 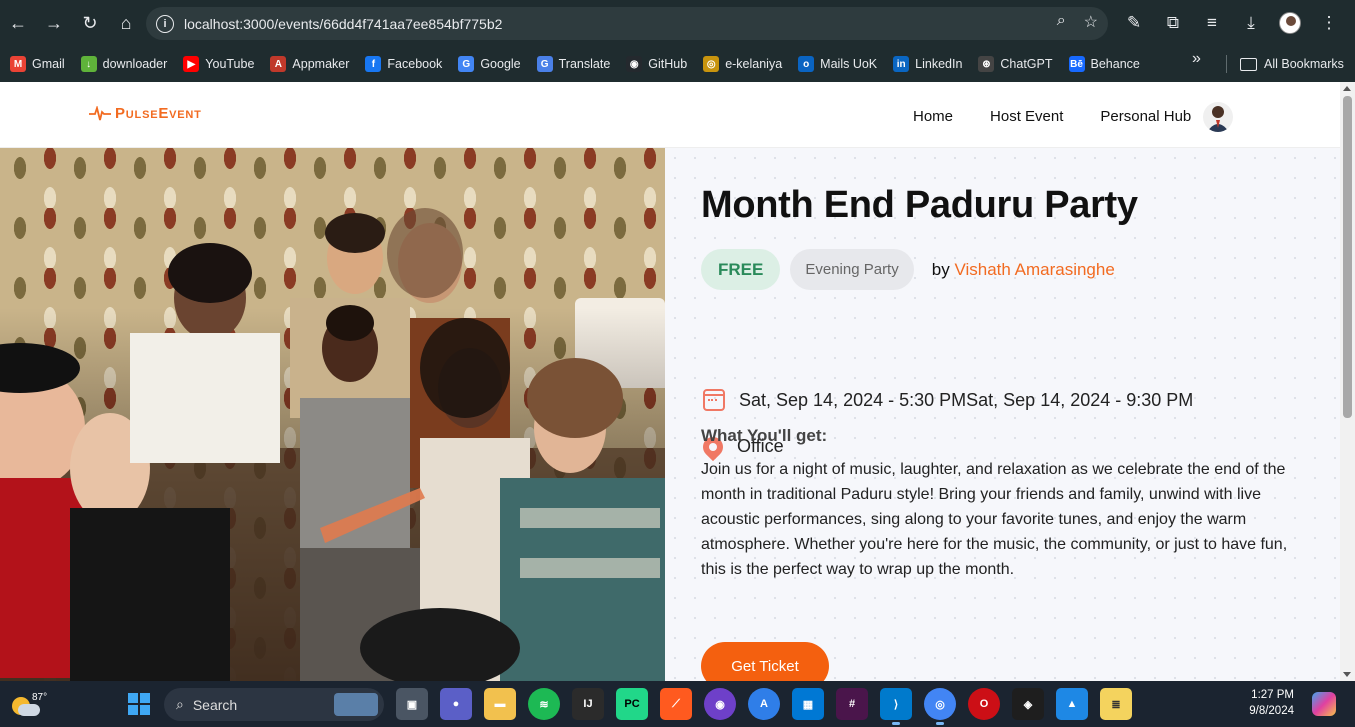 I want to click on downloads-icon: ⤓, so click(x=1251, y=23).